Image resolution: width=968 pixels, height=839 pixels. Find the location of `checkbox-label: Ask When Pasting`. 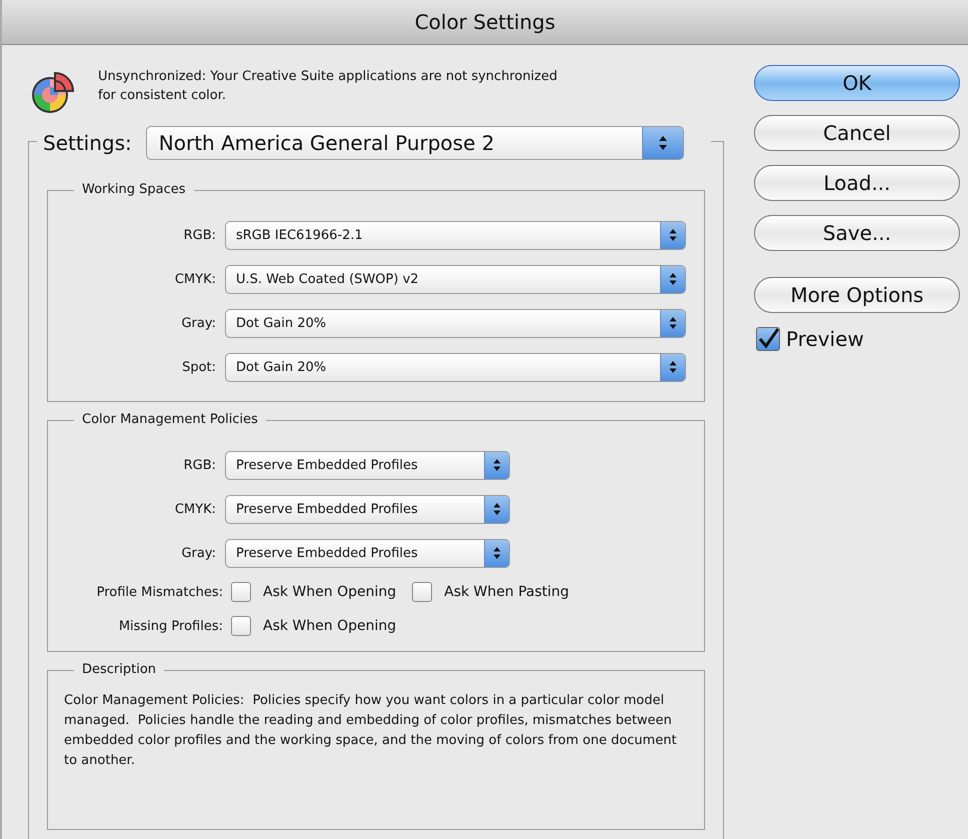

checkbox-label: Ask When Pasting is located at coordinates (507, 592).